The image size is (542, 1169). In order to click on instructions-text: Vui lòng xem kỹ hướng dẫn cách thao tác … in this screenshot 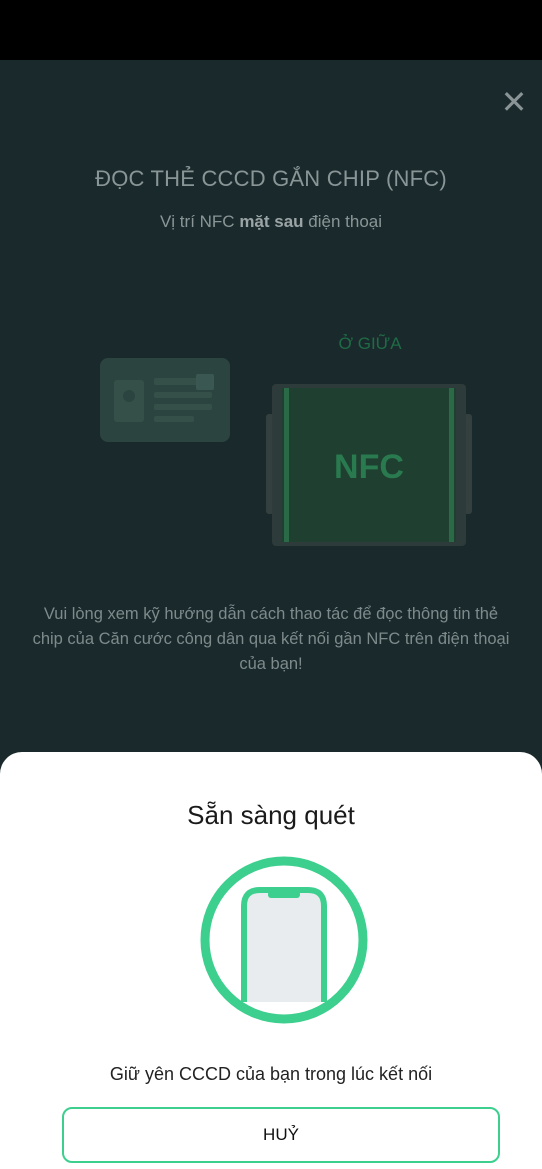, I will do `click(271, 639)`.